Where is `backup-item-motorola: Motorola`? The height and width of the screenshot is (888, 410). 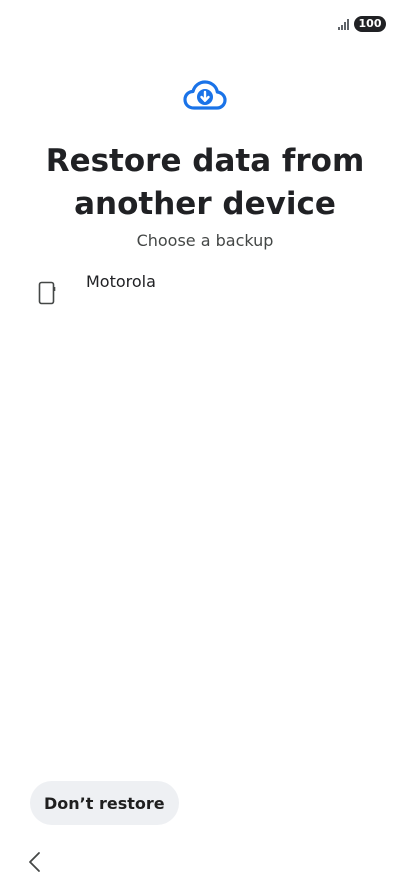
backup-item-motorola: Motorola is located at coordinates (205, 292).